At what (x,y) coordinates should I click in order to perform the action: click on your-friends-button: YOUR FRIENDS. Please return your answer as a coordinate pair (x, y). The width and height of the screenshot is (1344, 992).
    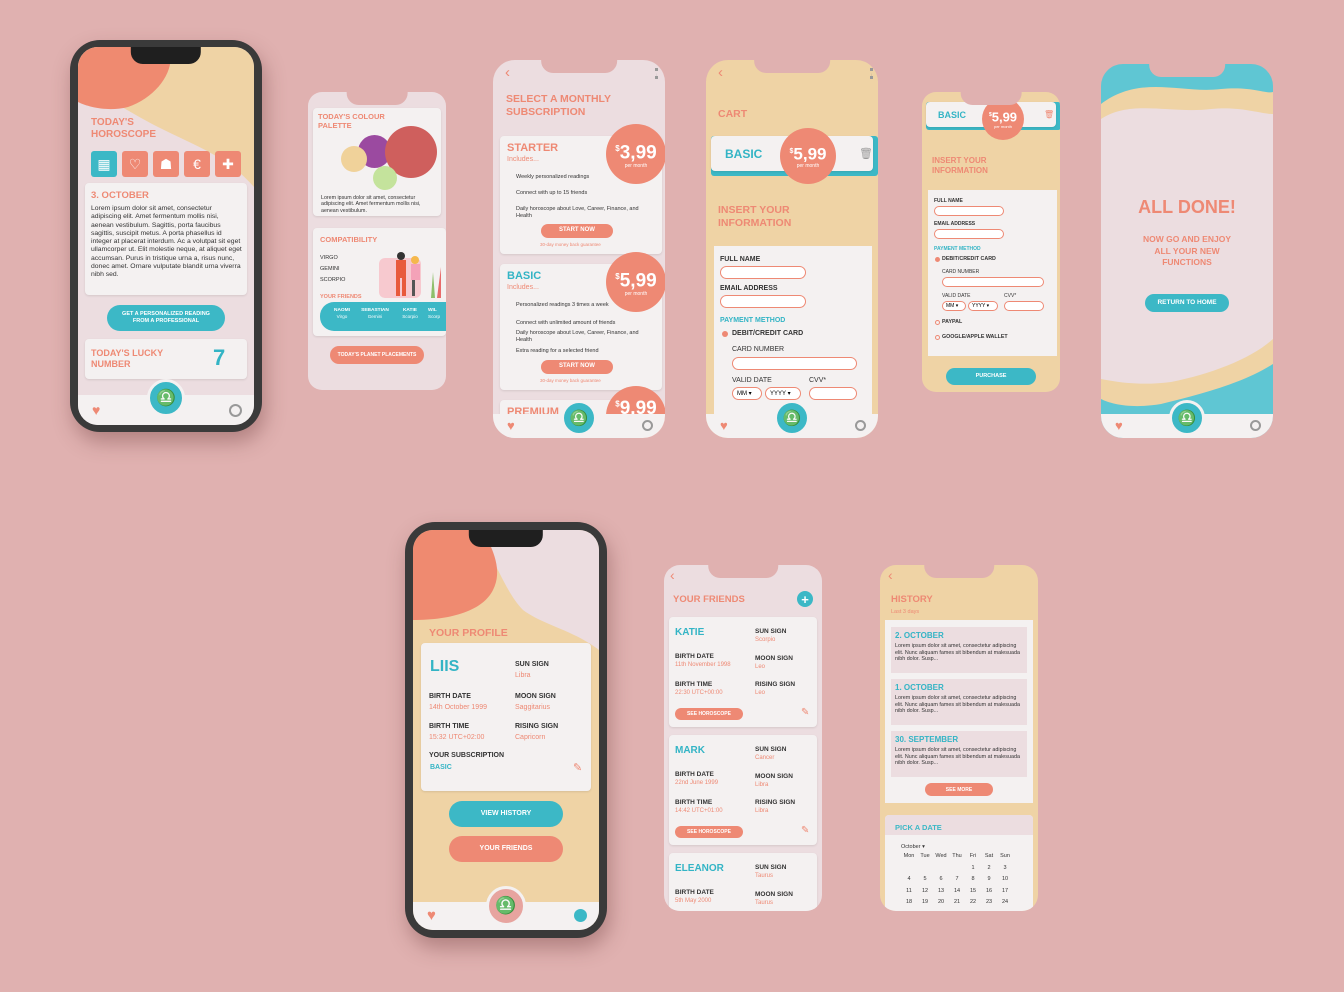
    Looking at the image, I should click on (506, 849).